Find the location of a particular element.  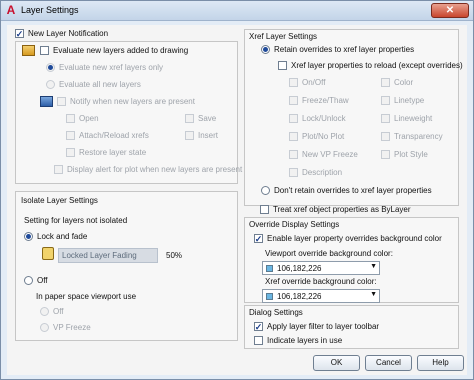

apply-filter-label: Apply layer filter to layer toolbar is located at coordinates (323, 326).